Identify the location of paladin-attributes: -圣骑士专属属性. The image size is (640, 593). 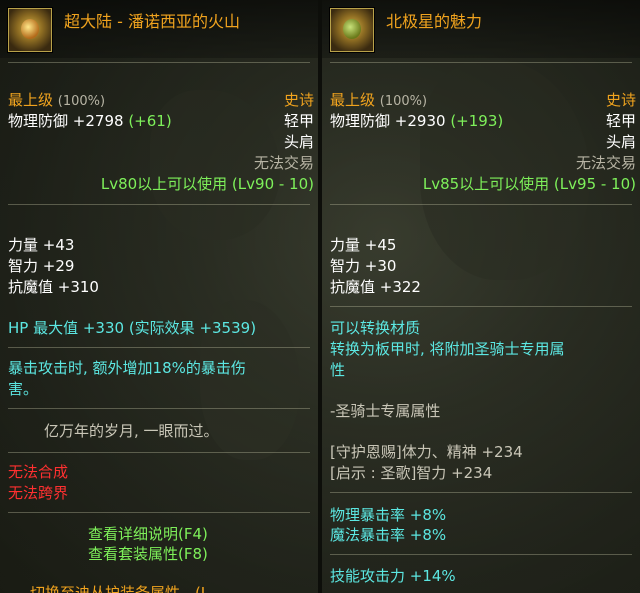
(385, 411).